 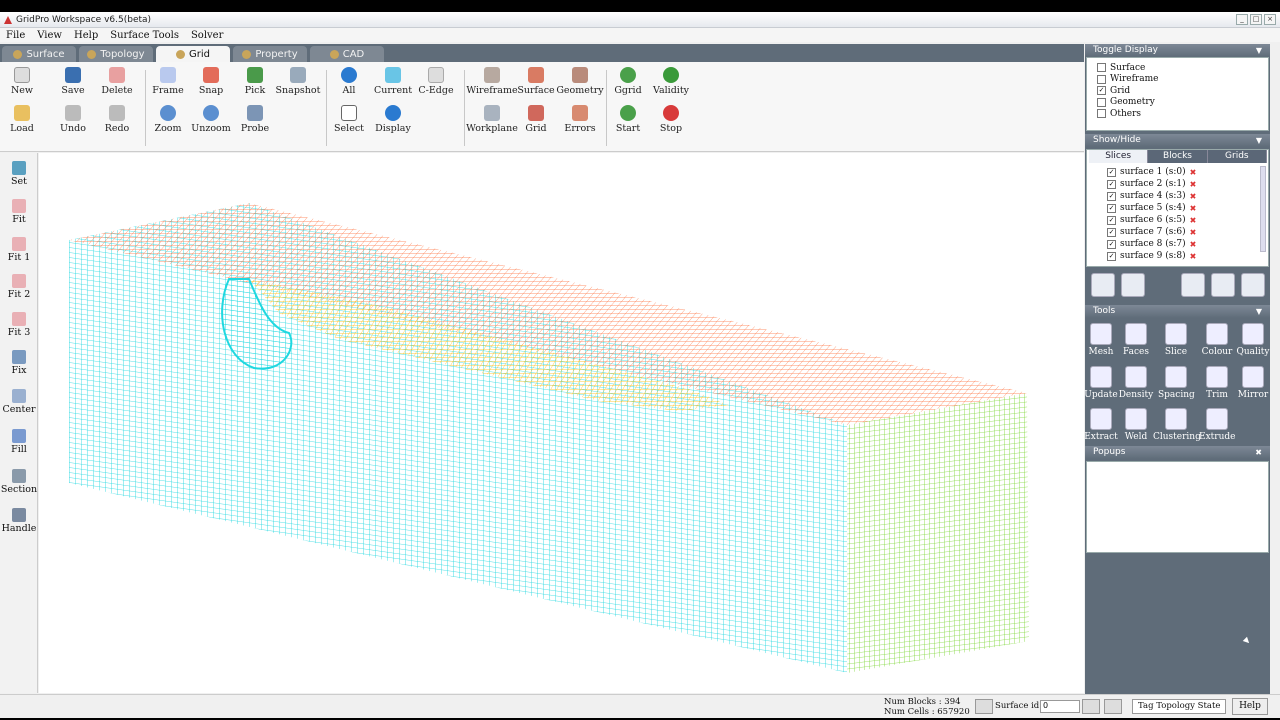 What do you see at coordinates (298, 85) in the screenshot?
I see `snapshot-button: Snapshot` at bounding box center [298, 85].